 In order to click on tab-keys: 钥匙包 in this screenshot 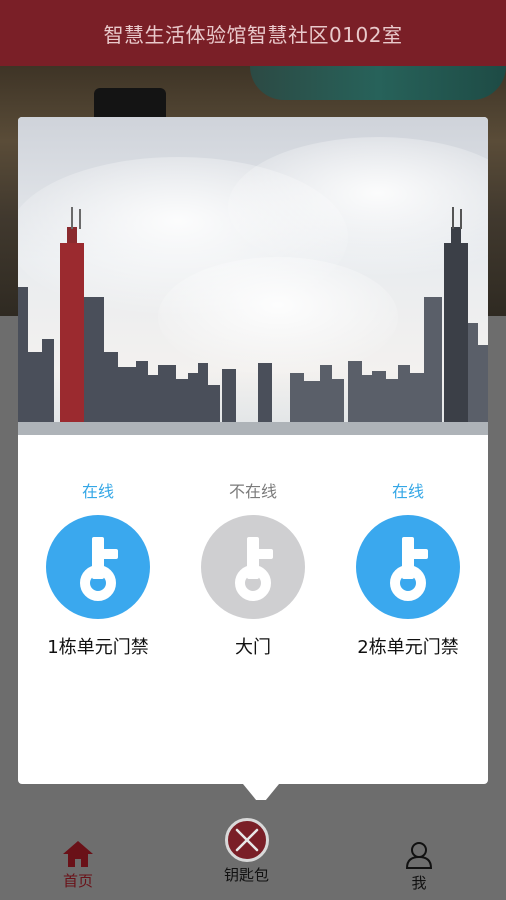, I will do `click(246, 851)`.